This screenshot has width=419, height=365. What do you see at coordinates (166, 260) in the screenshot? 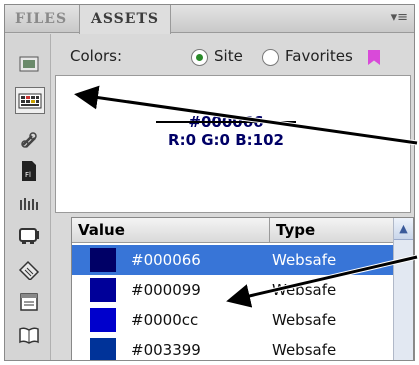
I see `row-hex-value: #000066` at bounding box center [166, 260].